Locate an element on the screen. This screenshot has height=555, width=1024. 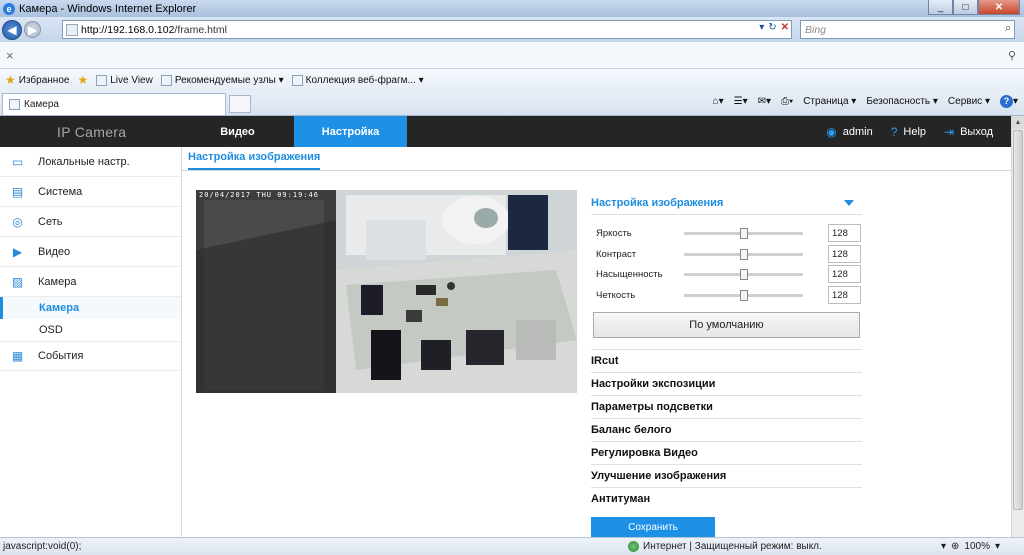
sidebar-item-label: События is located at coordinates (61, 356).